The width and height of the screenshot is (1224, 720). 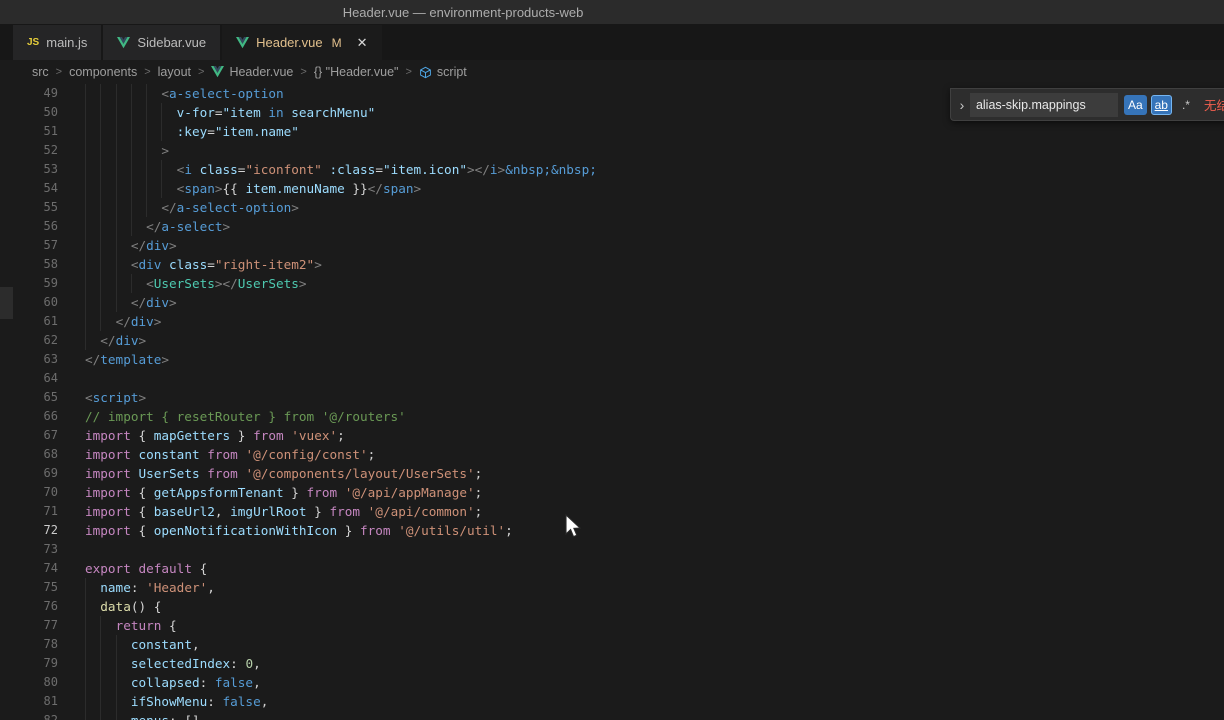 I want to click on code-line: 77 return {, so click(x=612, y=625).